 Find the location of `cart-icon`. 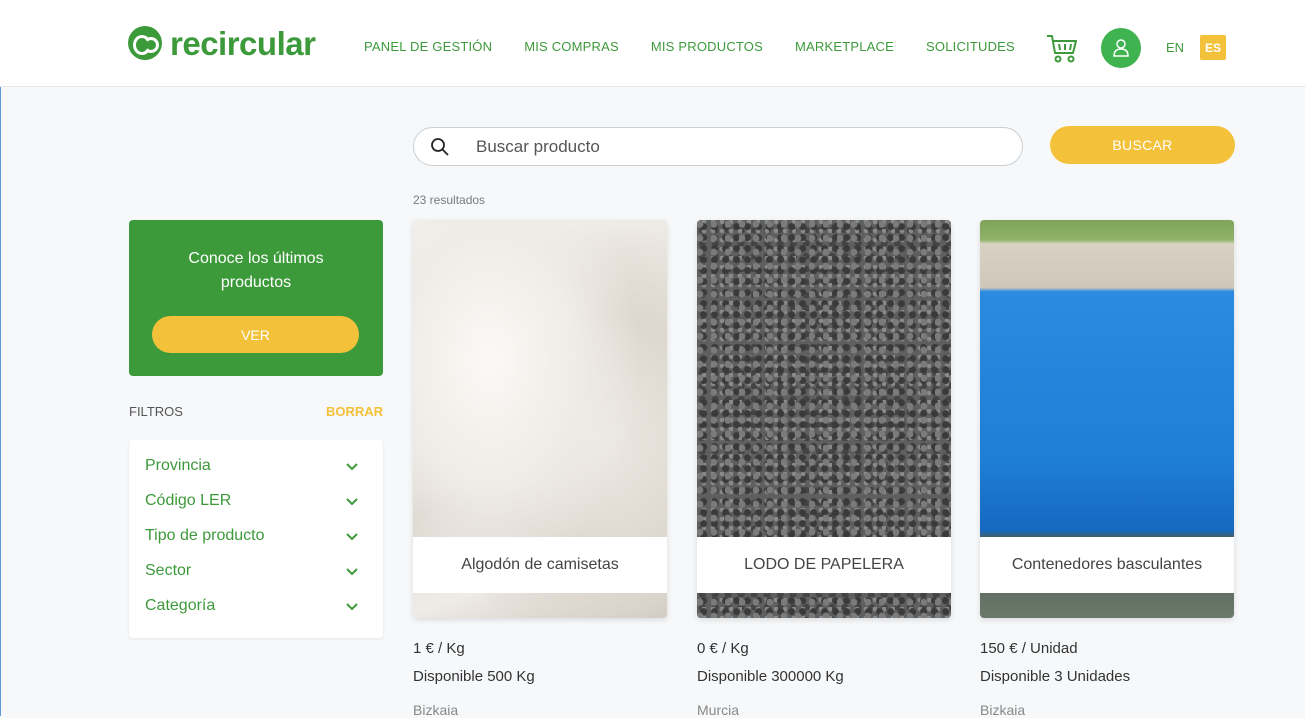

cart-icon is located at coordinates (1062, 48).